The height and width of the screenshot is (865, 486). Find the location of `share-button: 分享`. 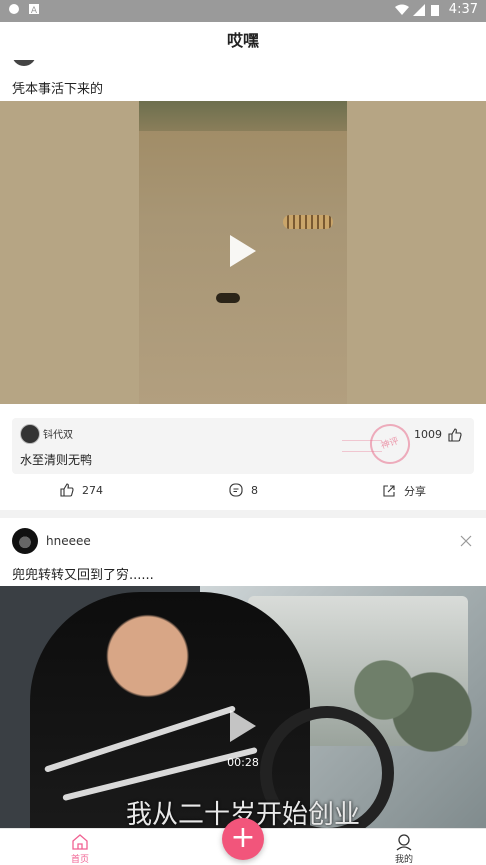

share-button: 分享 is located at coordinates (404, 491).